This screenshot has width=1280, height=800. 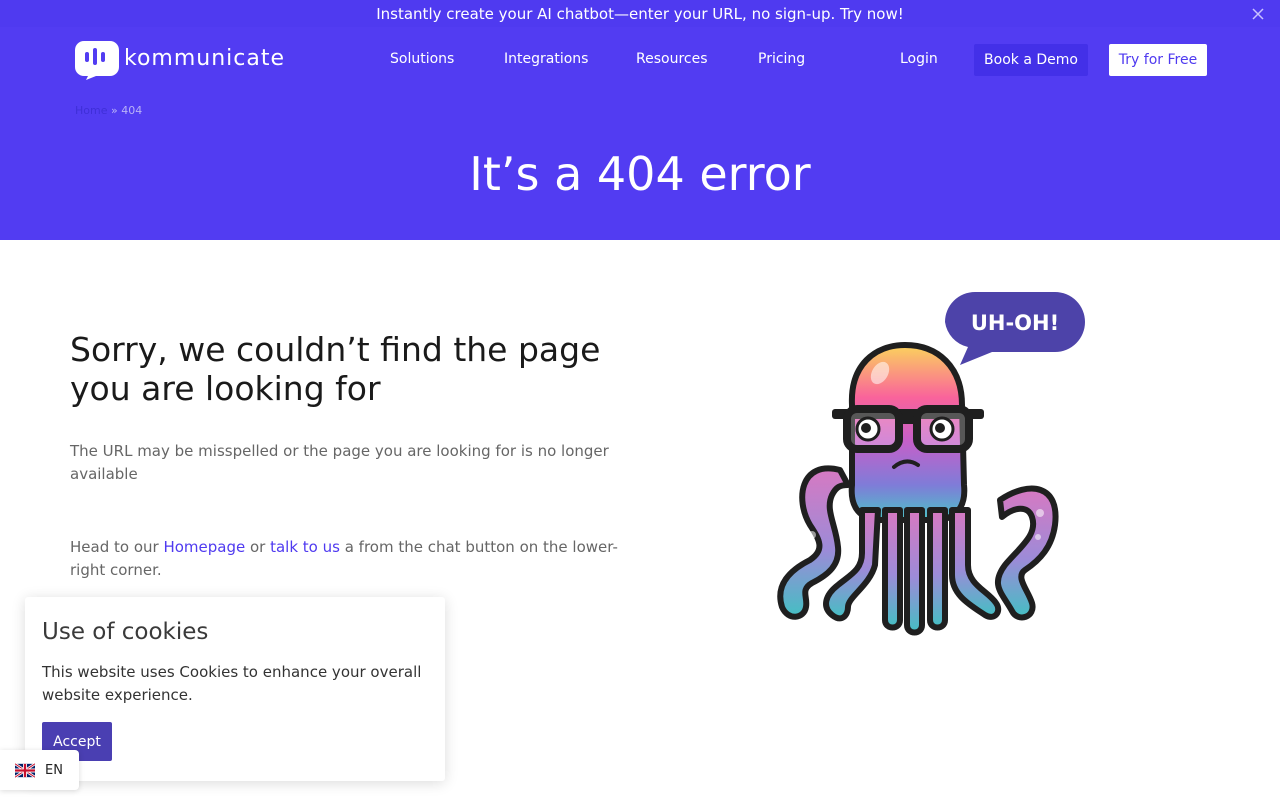 I want to click on octopus-illustration: UH-OH!, so click(x=931, y=464).